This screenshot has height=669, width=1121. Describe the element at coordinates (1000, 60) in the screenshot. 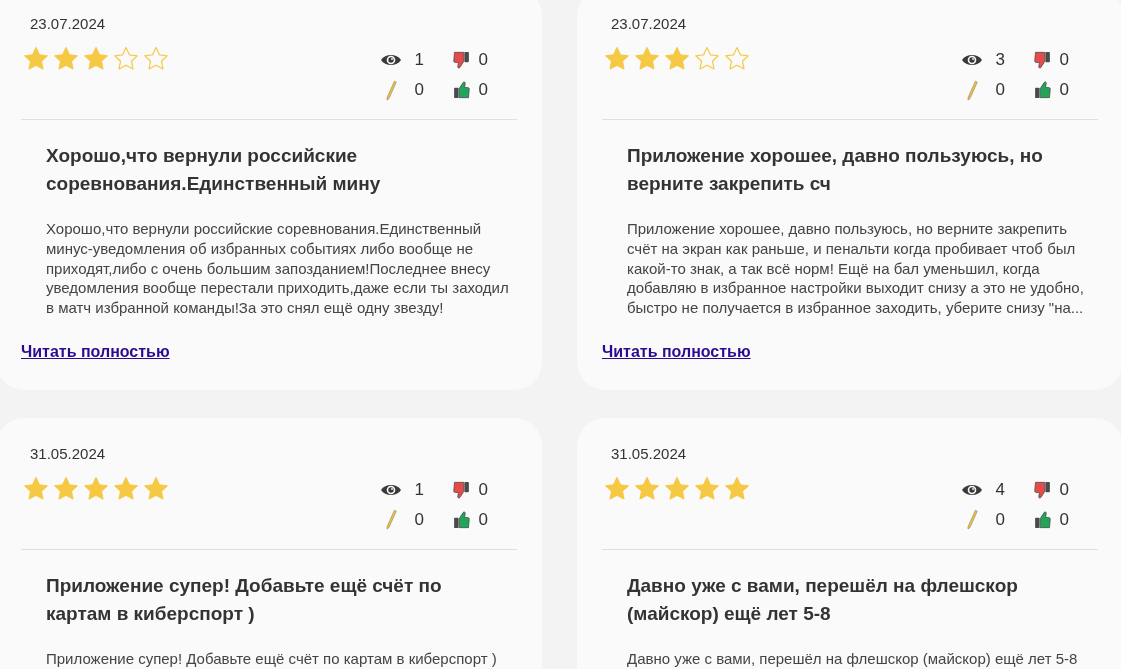

I see `view-count: 3` at that location.